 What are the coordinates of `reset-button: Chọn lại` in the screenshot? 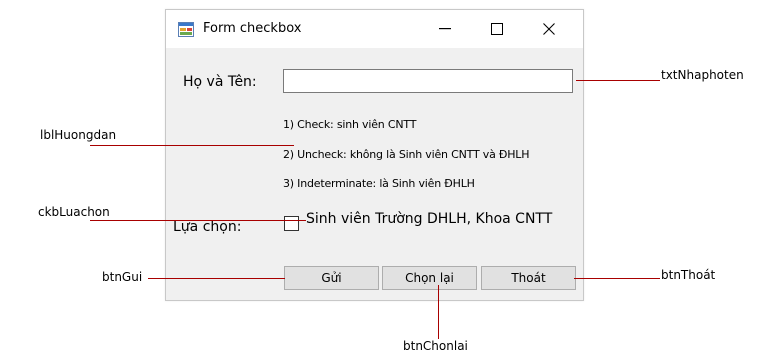 It's located at (429, 278).